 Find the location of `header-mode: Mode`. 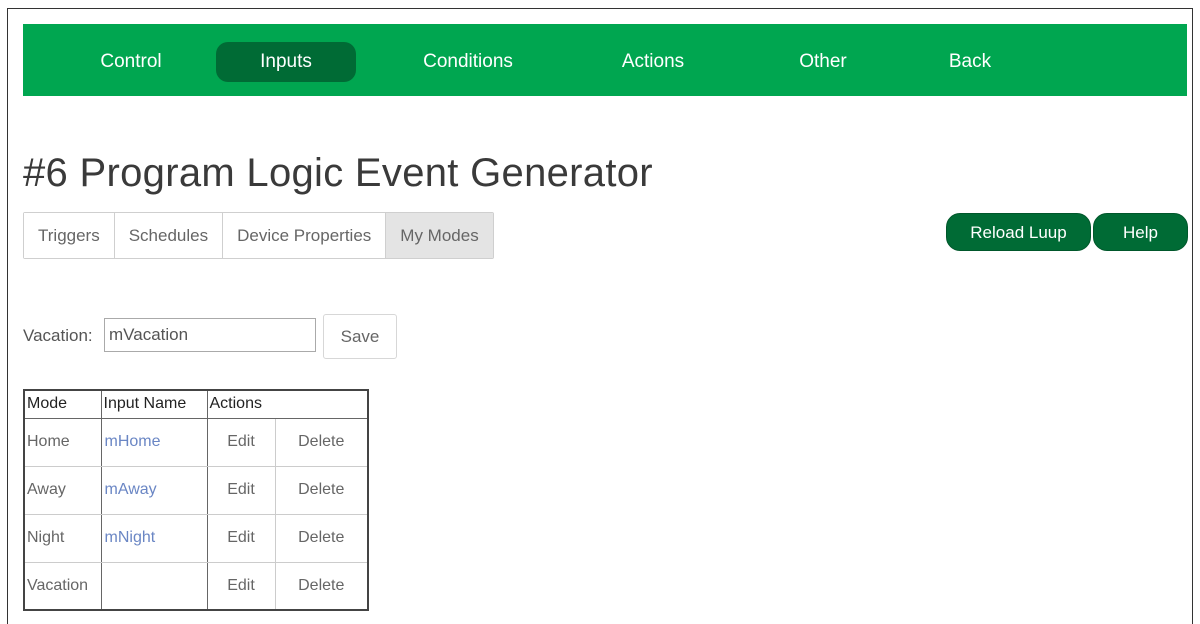

header-mode: Mode is located at coordinates (62, 404).